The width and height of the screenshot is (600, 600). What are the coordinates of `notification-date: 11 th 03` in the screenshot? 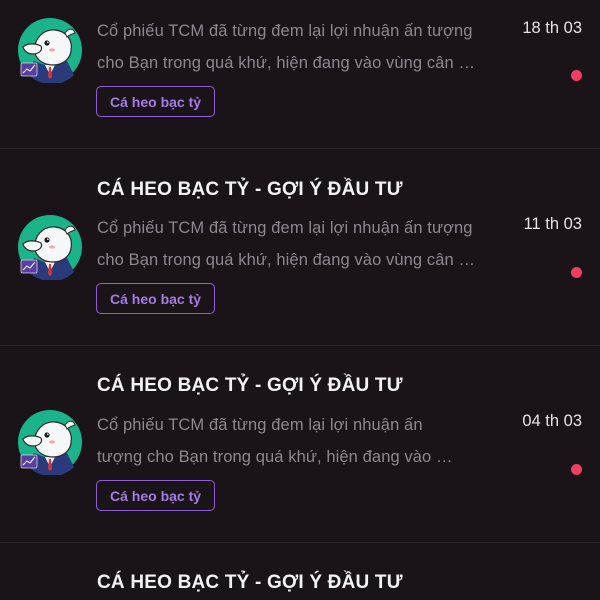 It's located at (552, 224).